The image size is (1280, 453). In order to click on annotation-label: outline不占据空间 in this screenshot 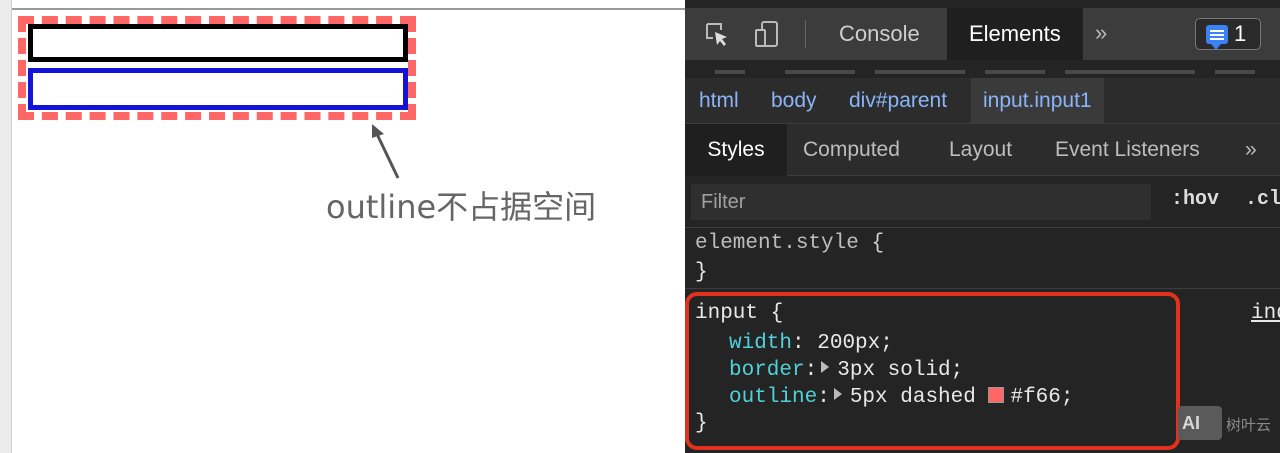, I will do `click(461, 207)`.